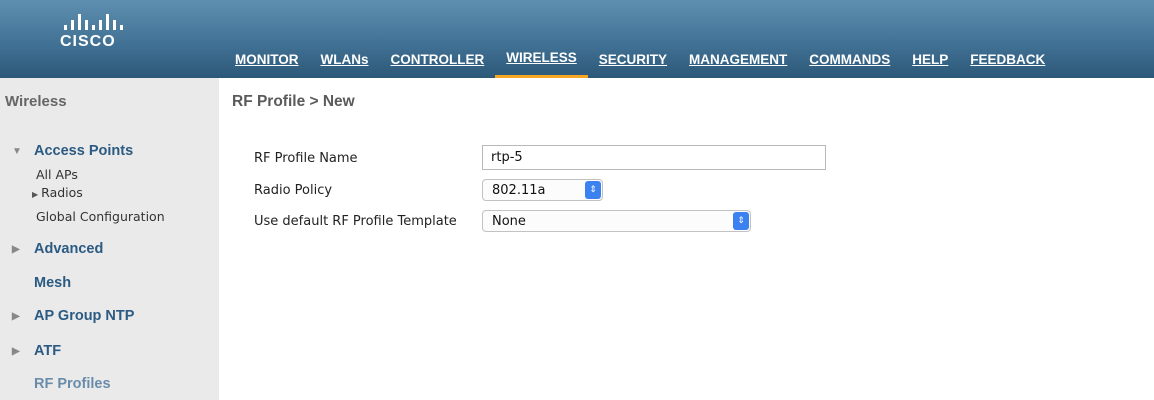 Image resolution: width=1154 pixels, height=400 pixels. Describe the element at coordinates (355, 221) in the screenshot. I see `default-template-label: Use default RF Profile Template` at that location.